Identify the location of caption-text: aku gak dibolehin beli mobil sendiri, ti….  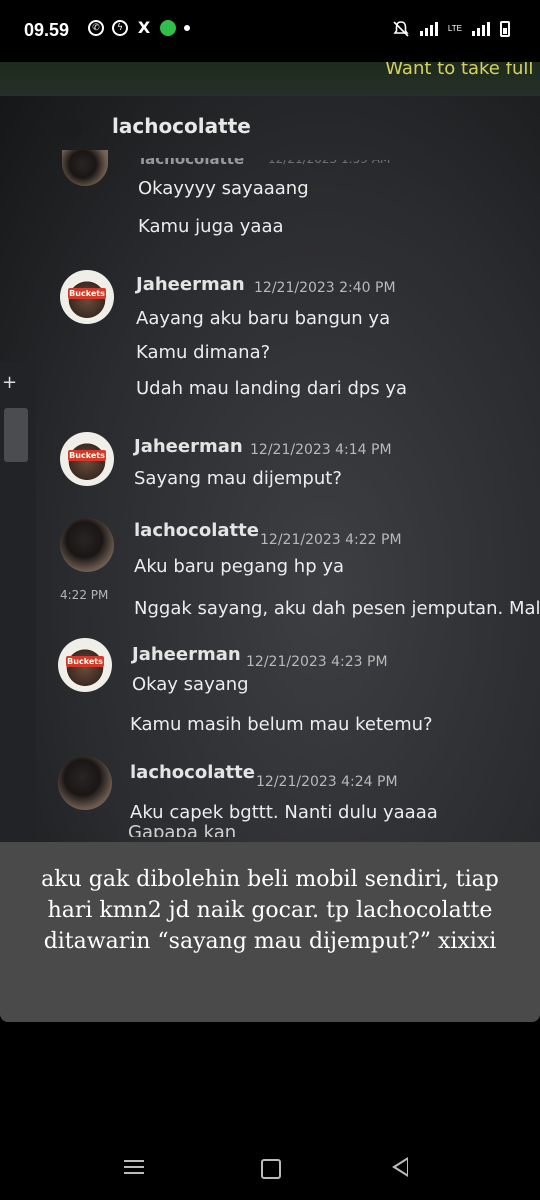
(270, 910).